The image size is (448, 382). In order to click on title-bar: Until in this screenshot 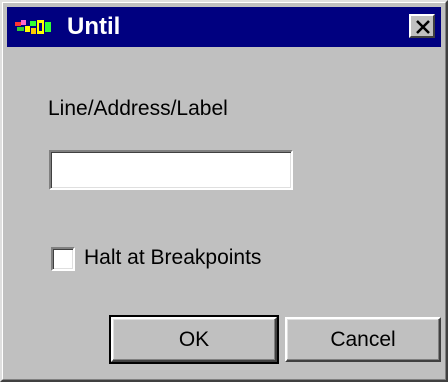, I will do `click(224, 27)`.